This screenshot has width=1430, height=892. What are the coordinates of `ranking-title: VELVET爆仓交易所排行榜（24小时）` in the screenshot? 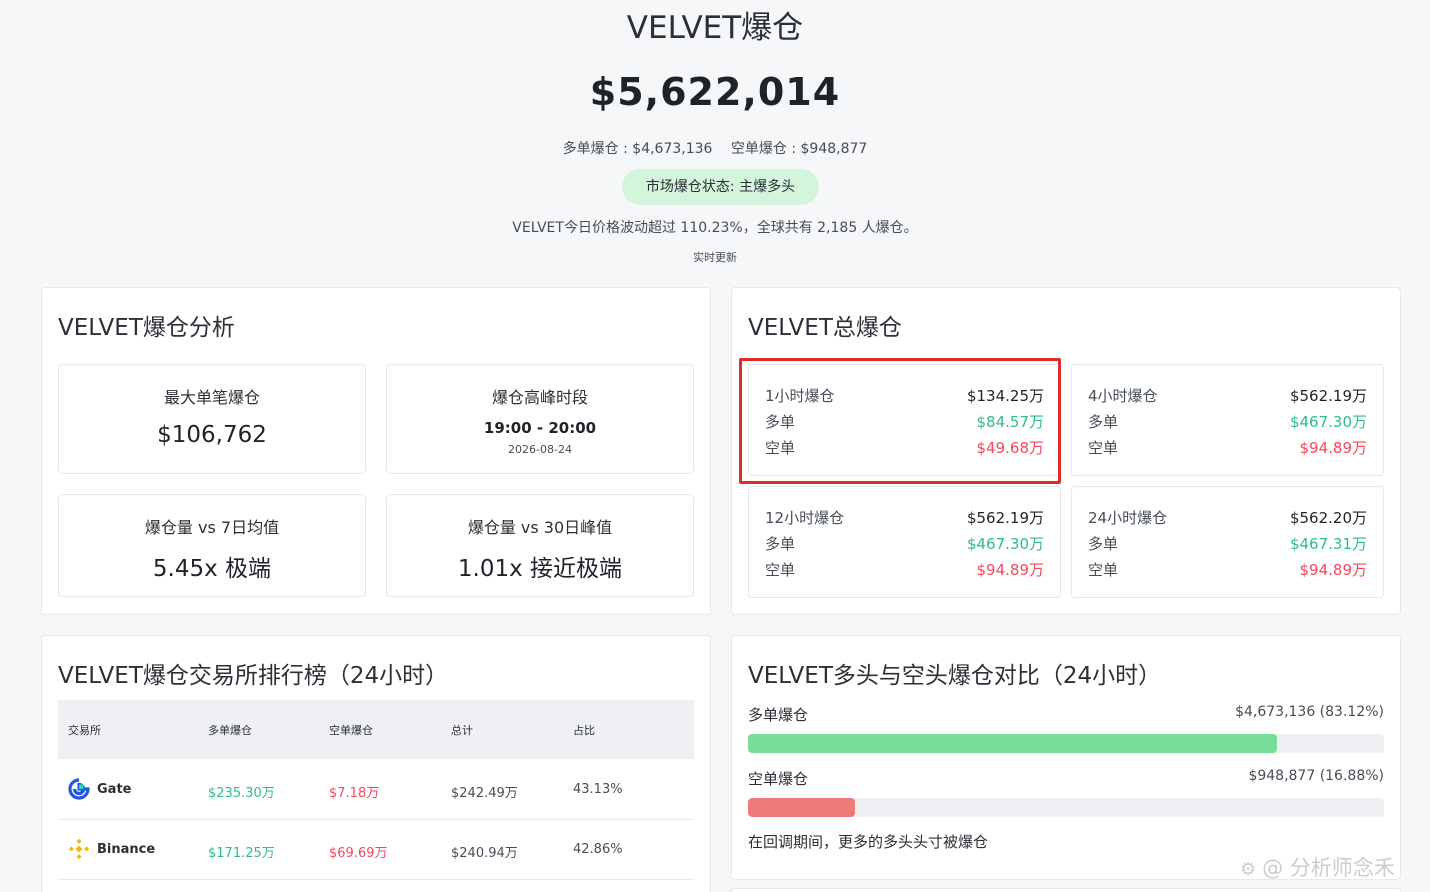 It's located at (253, 676).